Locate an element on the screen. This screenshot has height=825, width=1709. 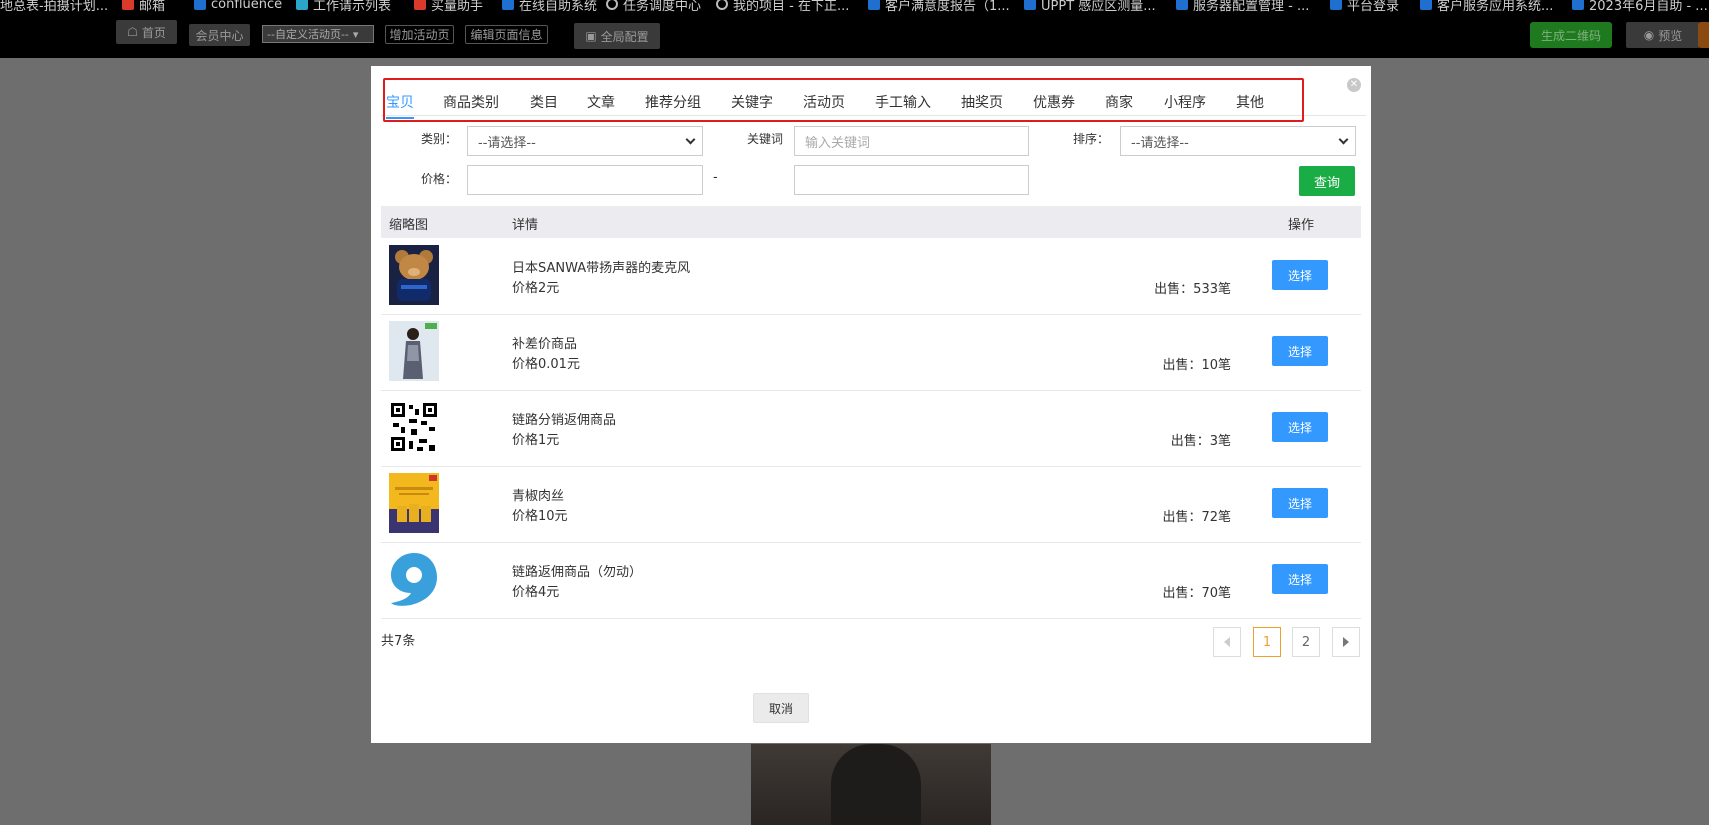
publish-button is located at coordinates (1703, 35).